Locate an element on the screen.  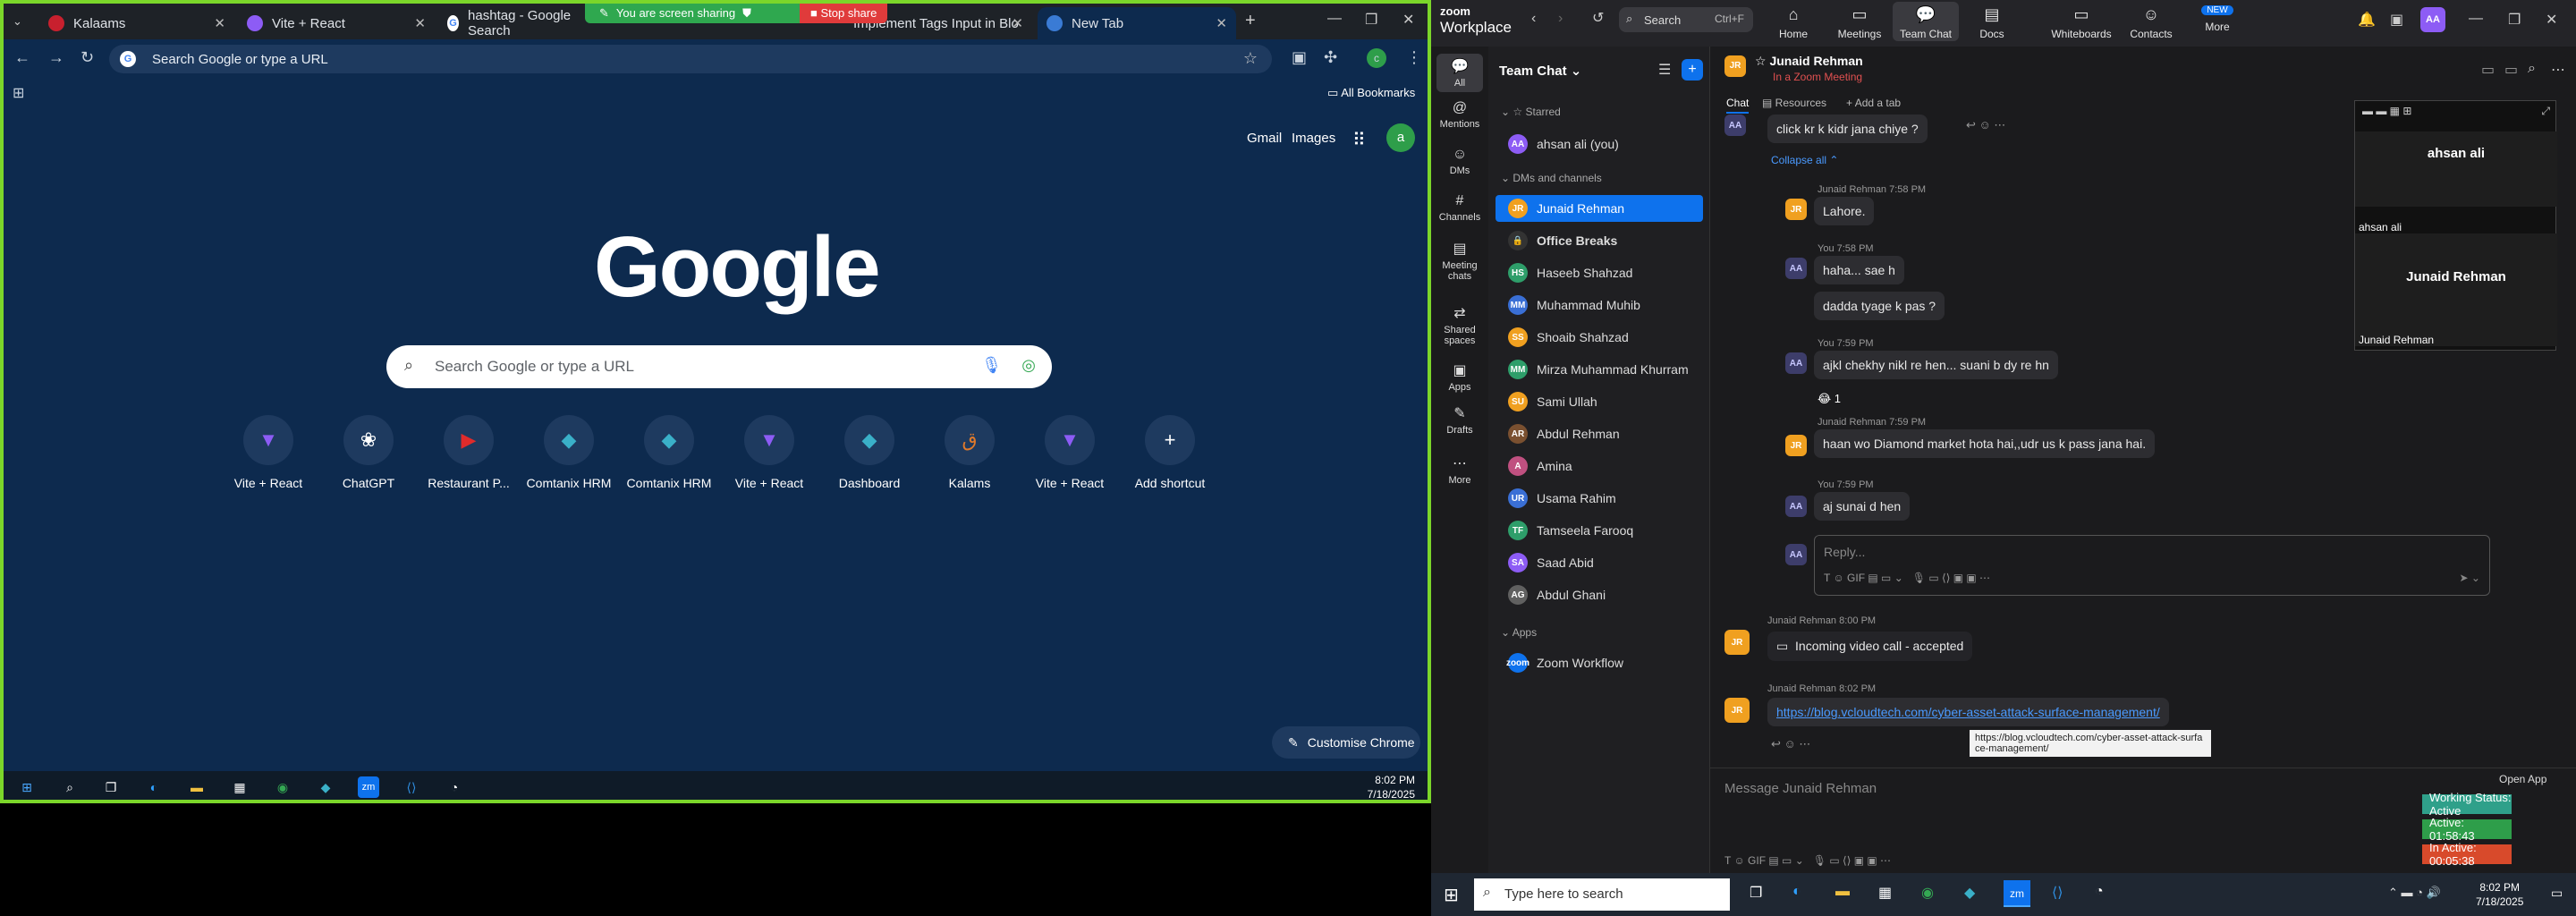
tab-vite: Vite + React ✕ is located at coordinates (336, 23).